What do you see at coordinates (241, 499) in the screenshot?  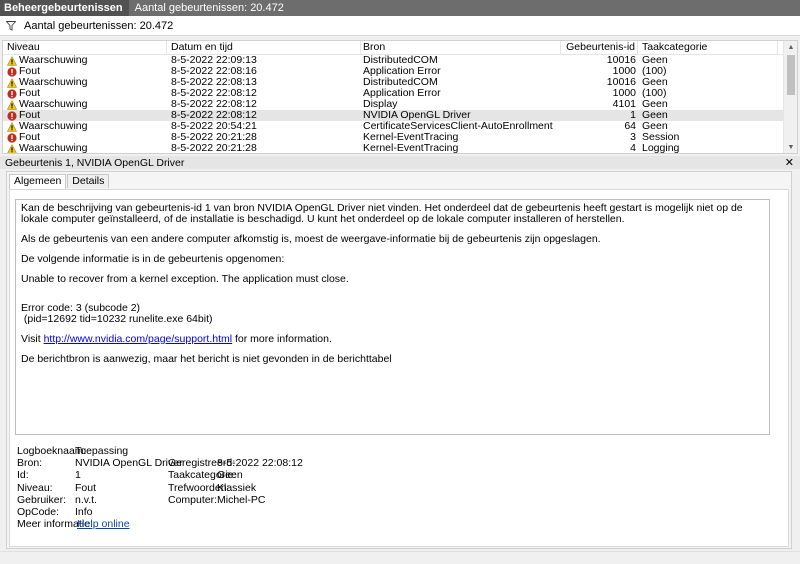 I see `computer-value: Michel-PC` at bounding box center [241, 499].